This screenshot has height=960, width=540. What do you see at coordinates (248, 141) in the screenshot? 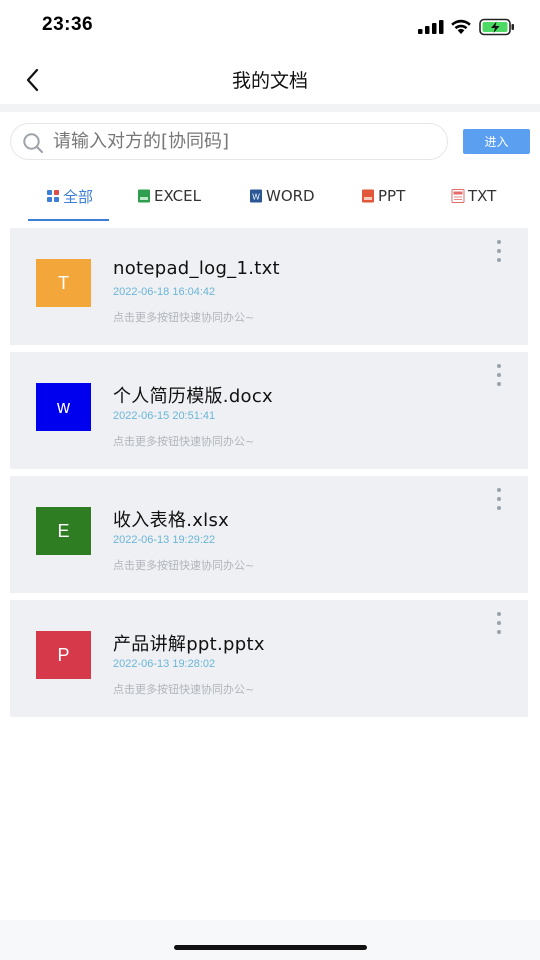
I see `search-input` at bounding box center [248, 141].